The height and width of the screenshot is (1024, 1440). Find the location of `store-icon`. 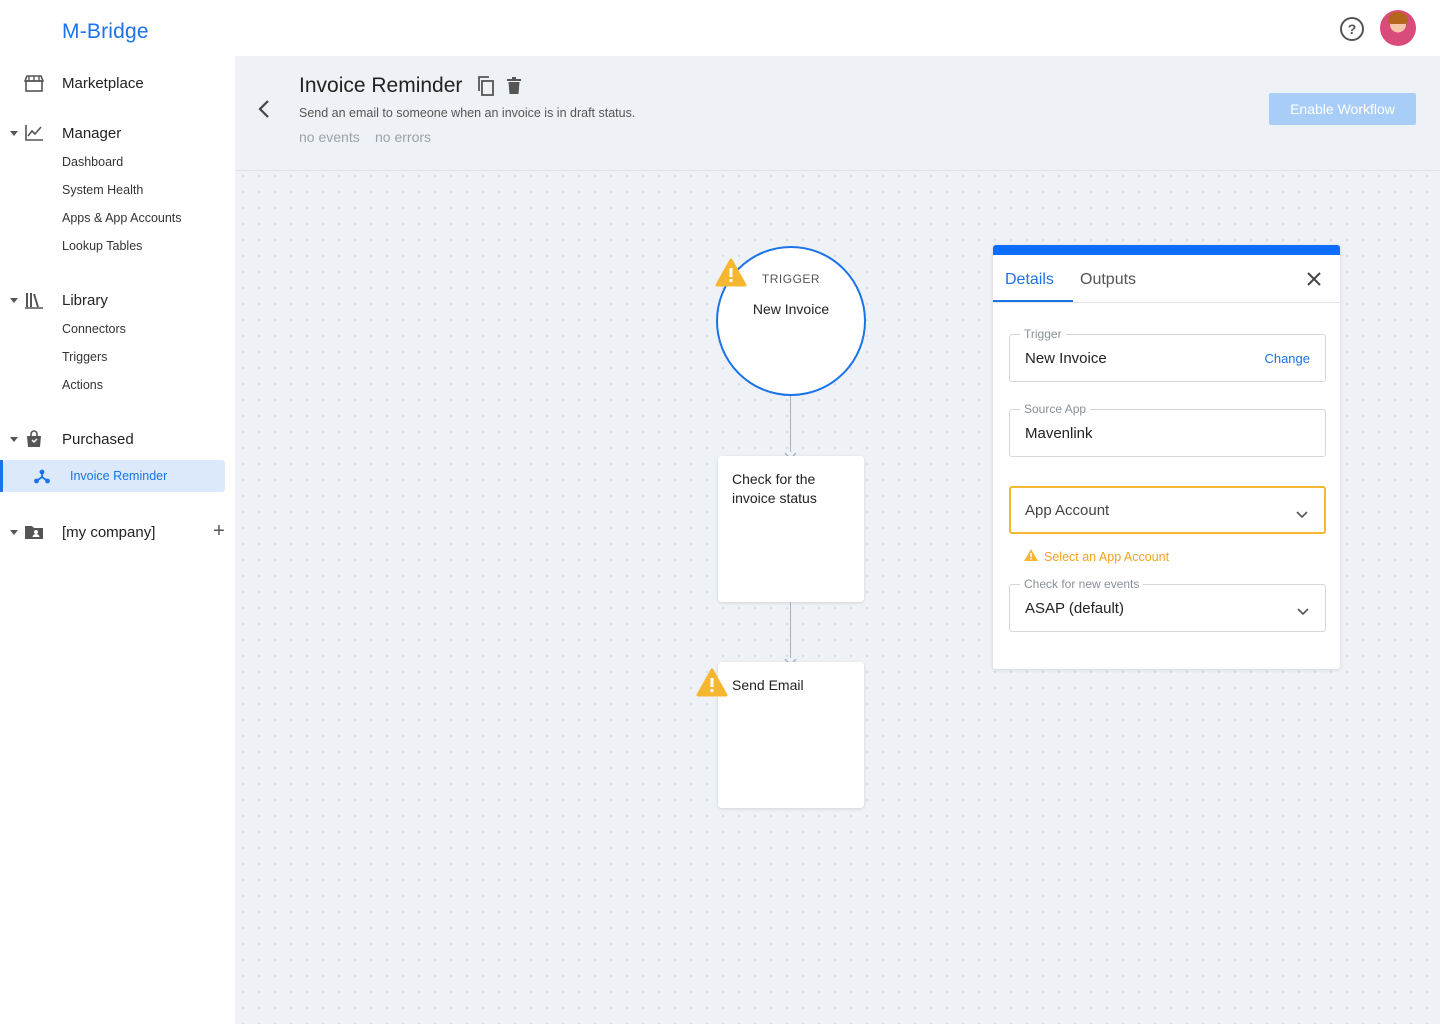

store-icon is located at coordinates (34, 83).